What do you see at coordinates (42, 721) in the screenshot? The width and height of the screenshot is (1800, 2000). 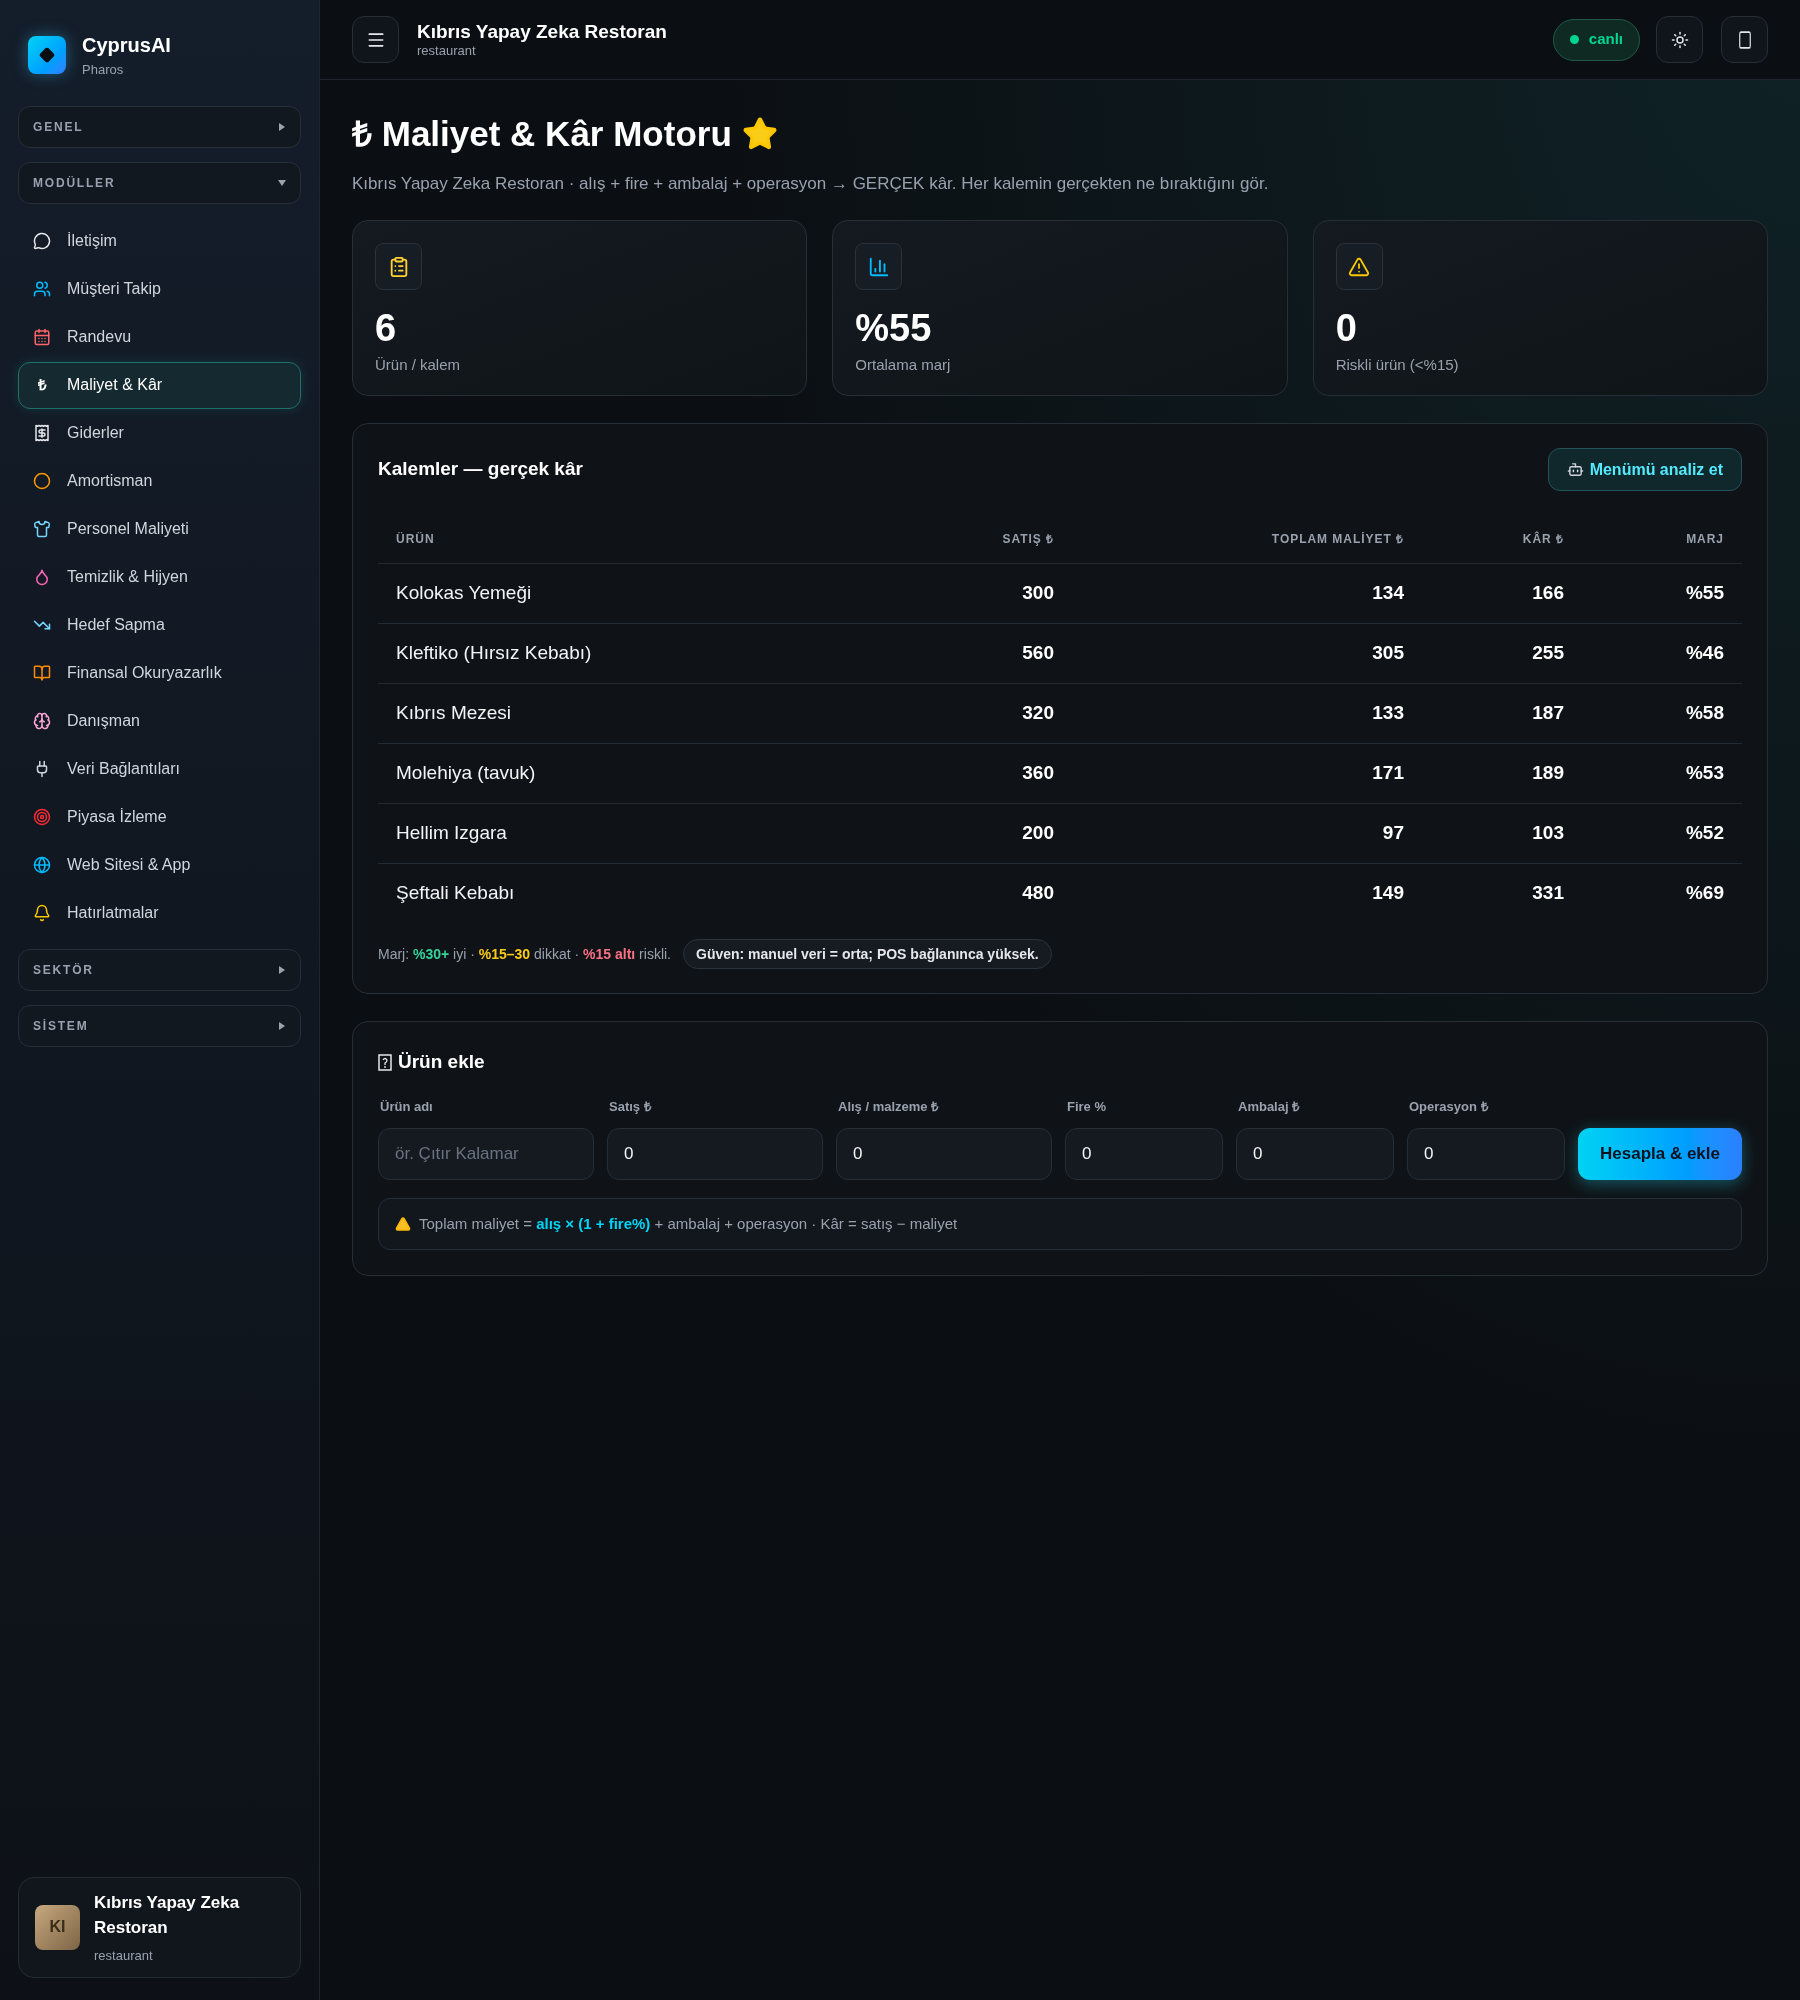 I see `brain-icon` at bounding box center [42, 721].